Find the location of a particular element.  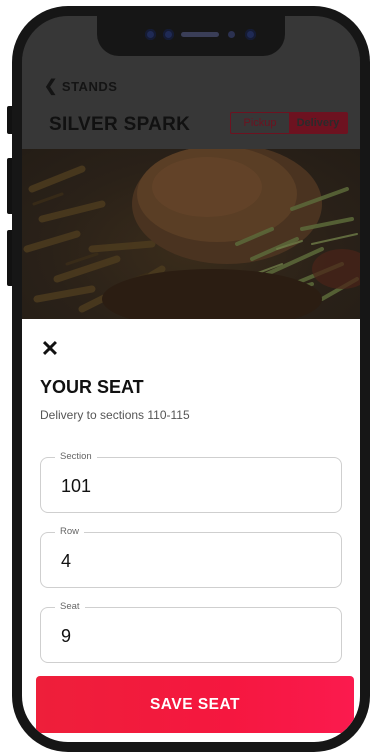

speaker-grille is located at coordinates (200, 34).